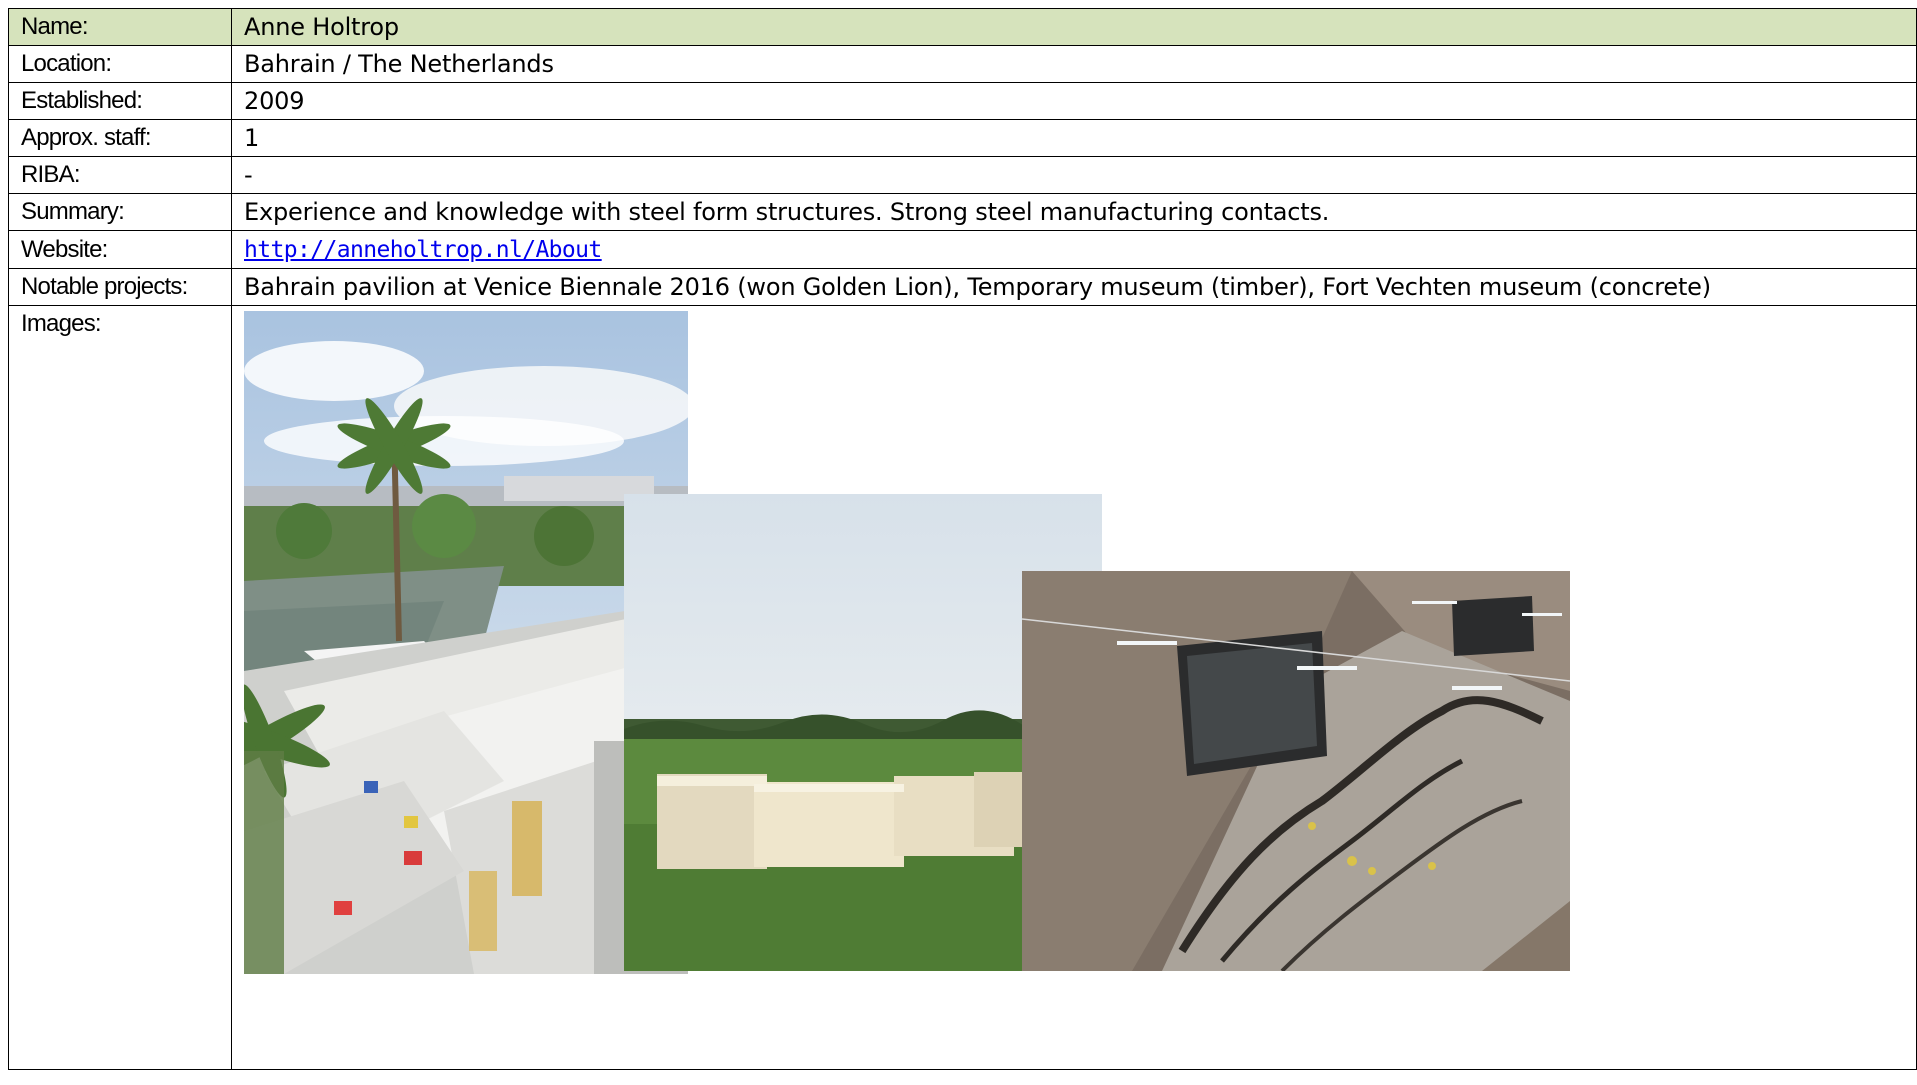 The image size is (1917, 1085). I want to click on value-website: http://anneholtrop.nl/About, so click(1074, 249).